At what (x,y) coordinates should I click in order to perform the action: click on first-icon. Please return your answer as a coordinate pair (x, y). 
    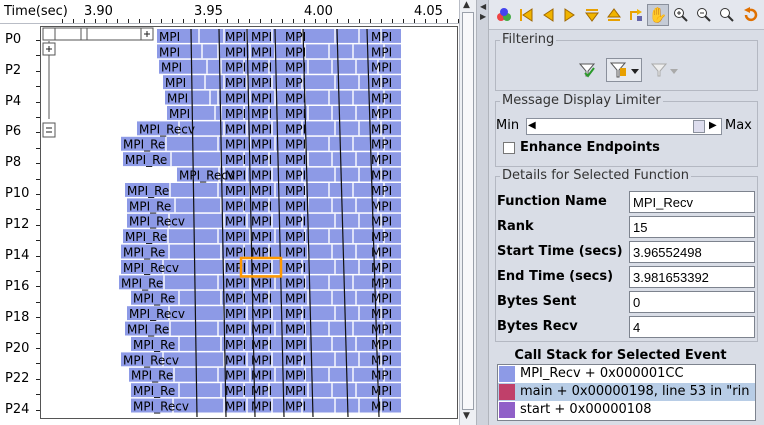
    Looking at the image, I should click on (526, 15).